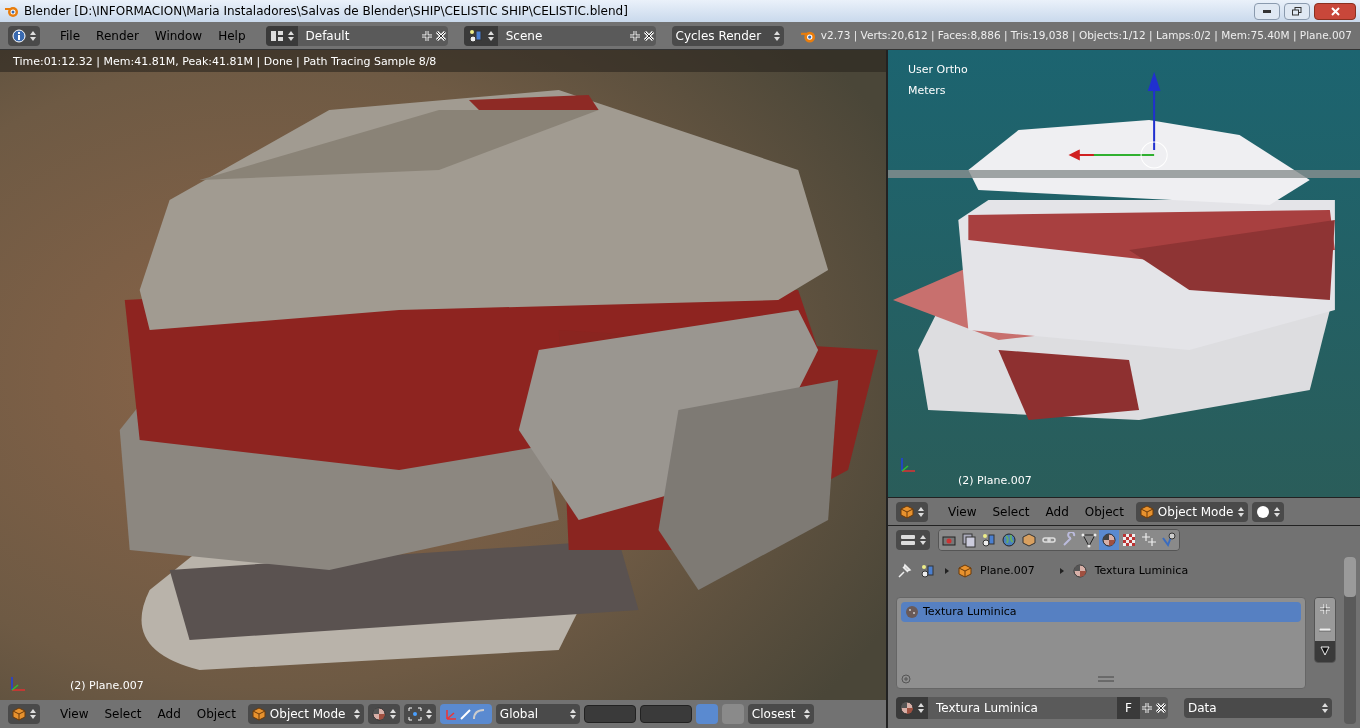  What do you see at coordinates (1009, 539) in the screenshot?
I see `world-tab-icon` at bounding box center [1009, 539].